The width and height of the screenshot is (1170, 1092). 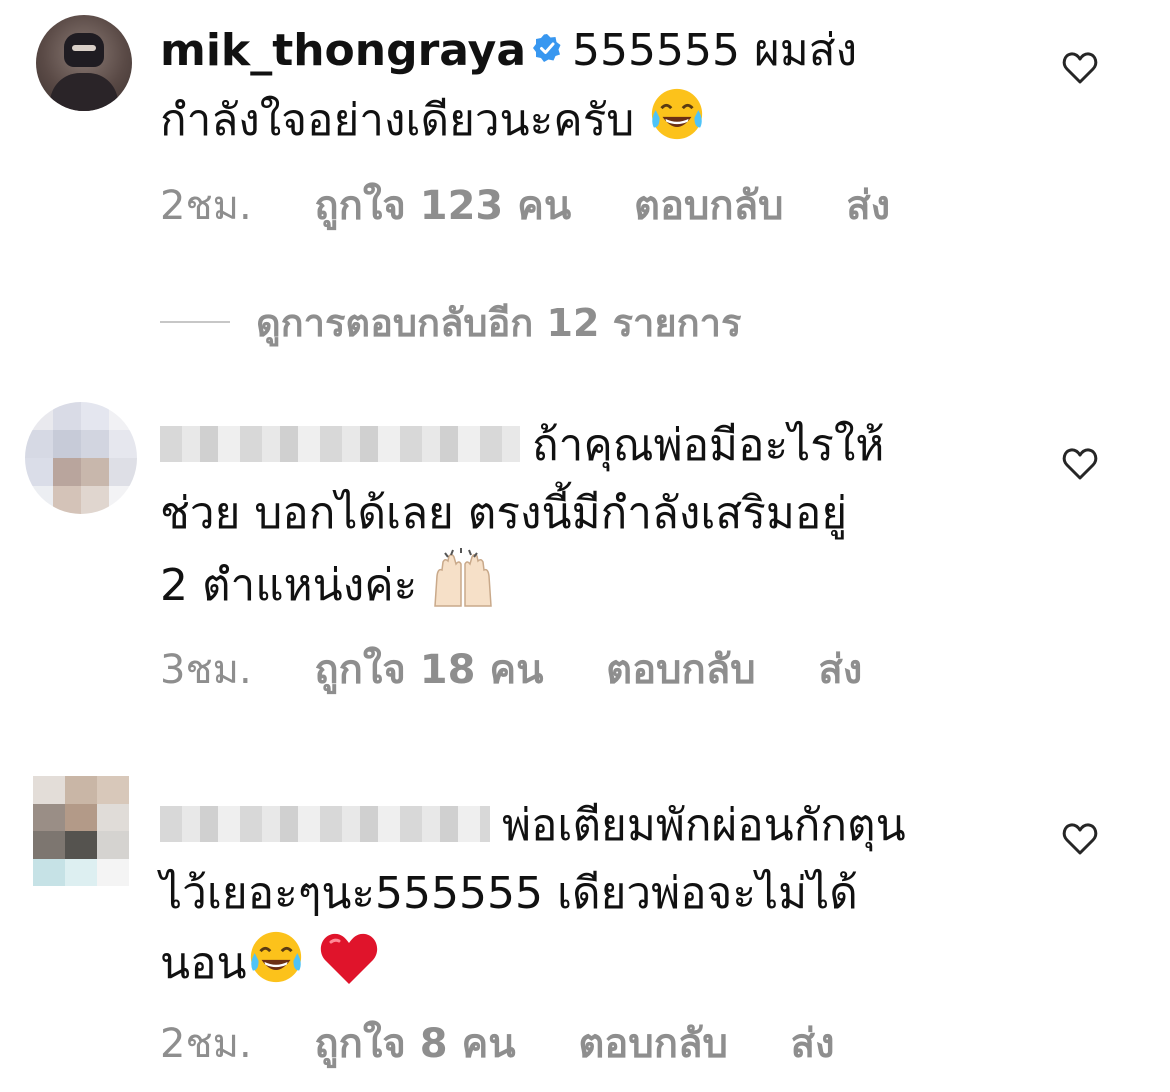 I want to click on view-replies-button: ดูการตอบกลับอีก 12 รายการ, so click(x=450, y=322).